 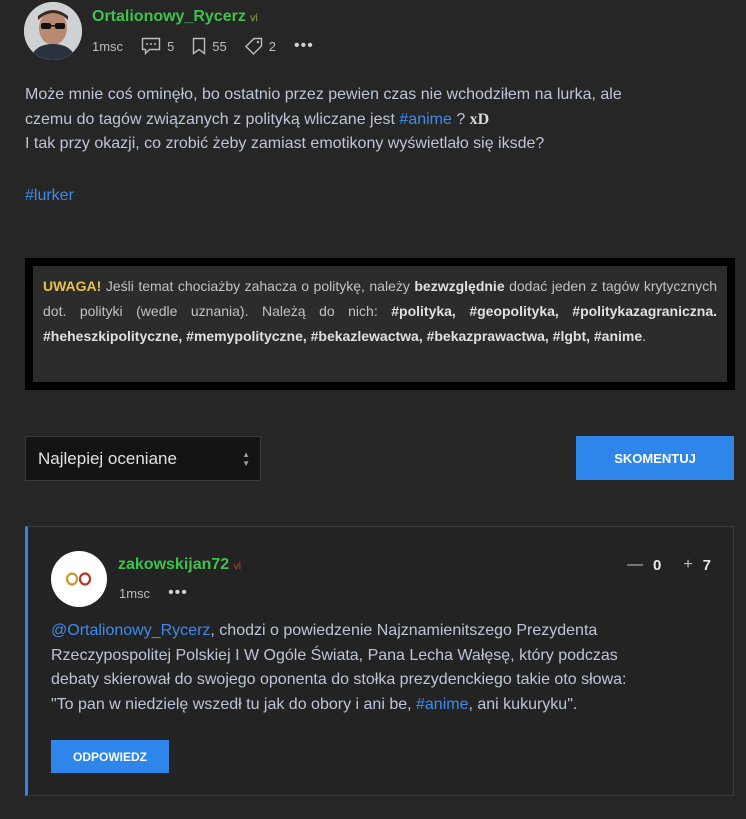 I want to click on bookmarks-number: 55, so click(x=219, y=46).